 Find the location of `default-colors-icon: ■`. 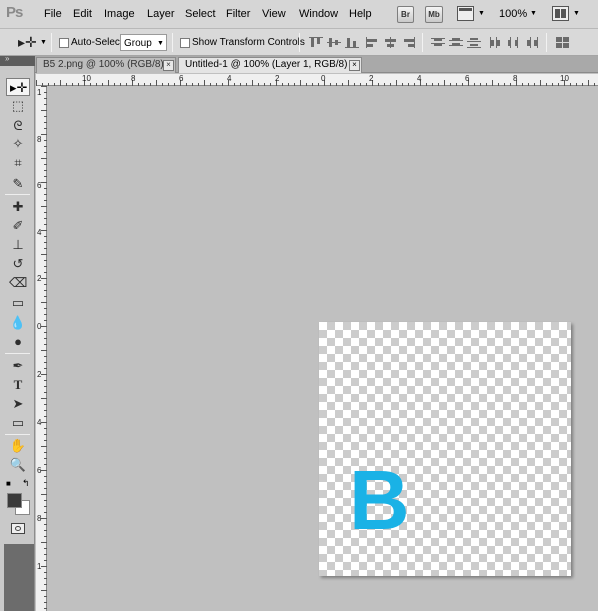

default-colors-icon: ■ is located at coordinates (8, 483).